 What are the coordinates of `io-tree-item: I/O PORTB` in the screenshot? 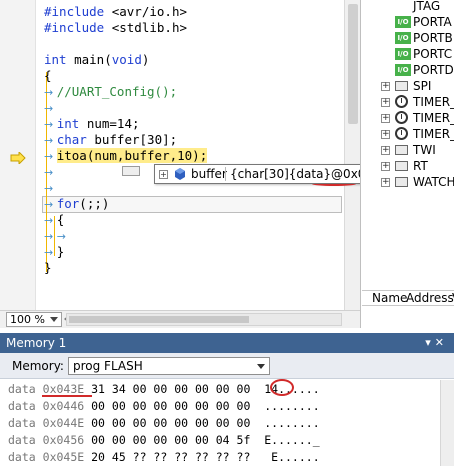 It's located at (407, 38).